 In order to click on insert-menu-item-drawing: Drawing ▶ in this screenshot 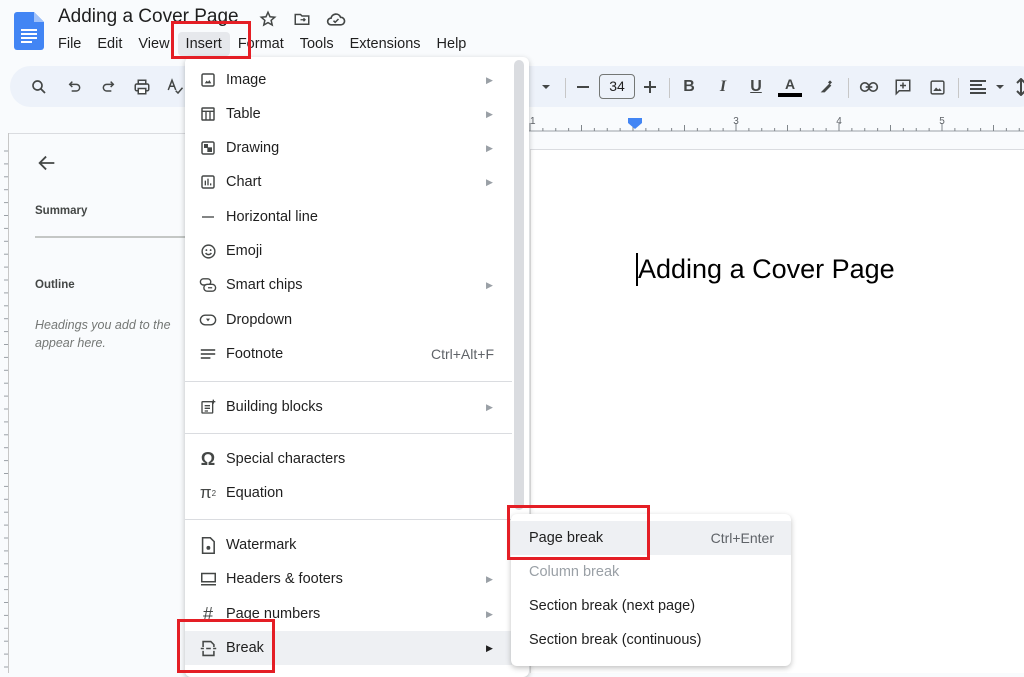, I will do `click(348, 148)`.